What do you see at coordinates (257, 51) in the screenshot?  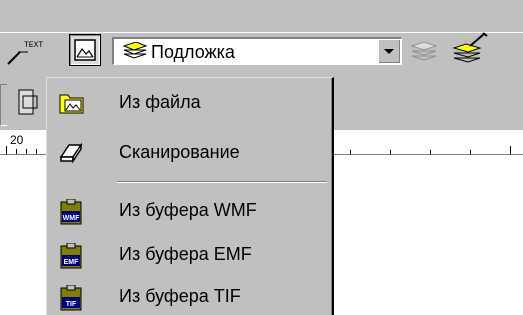 I see `layer-select: Подложка` at bounding box center [257, 51].